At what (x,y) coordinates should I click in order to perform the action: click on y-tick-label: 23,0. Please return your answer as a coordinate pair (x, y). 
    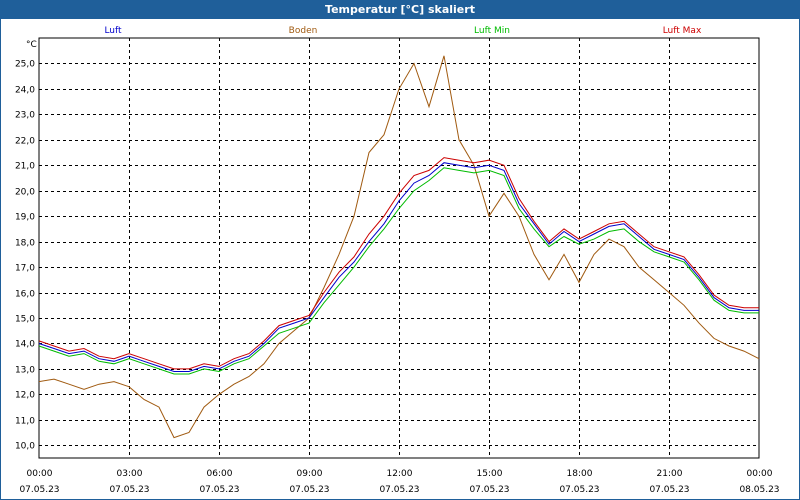
    Looking at the image, I should click on (25, 116).